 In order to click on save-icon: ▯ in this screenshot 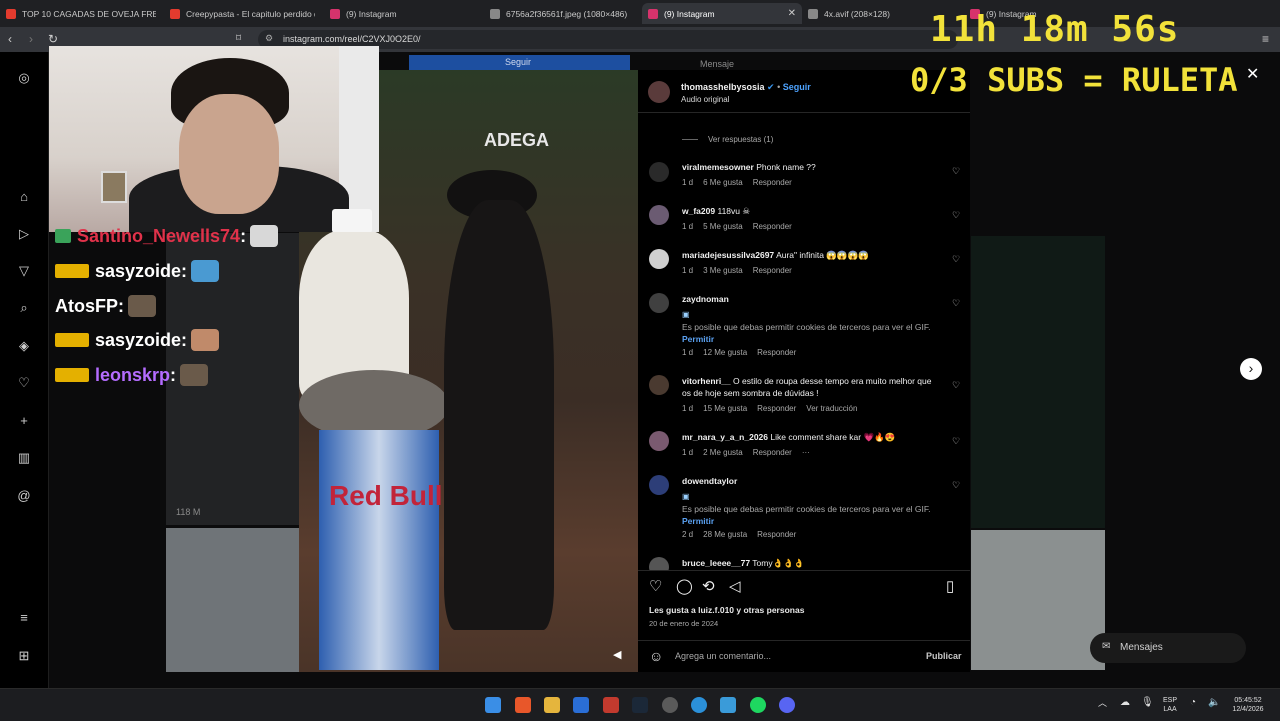, I will do `click(950, 586)`.